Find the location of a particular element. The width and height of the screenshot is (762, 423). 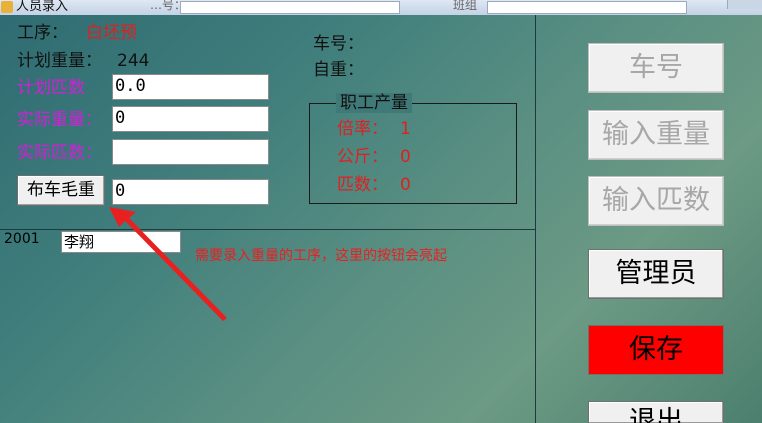

employee-id: 2001 is located at coordinates (22, 239).